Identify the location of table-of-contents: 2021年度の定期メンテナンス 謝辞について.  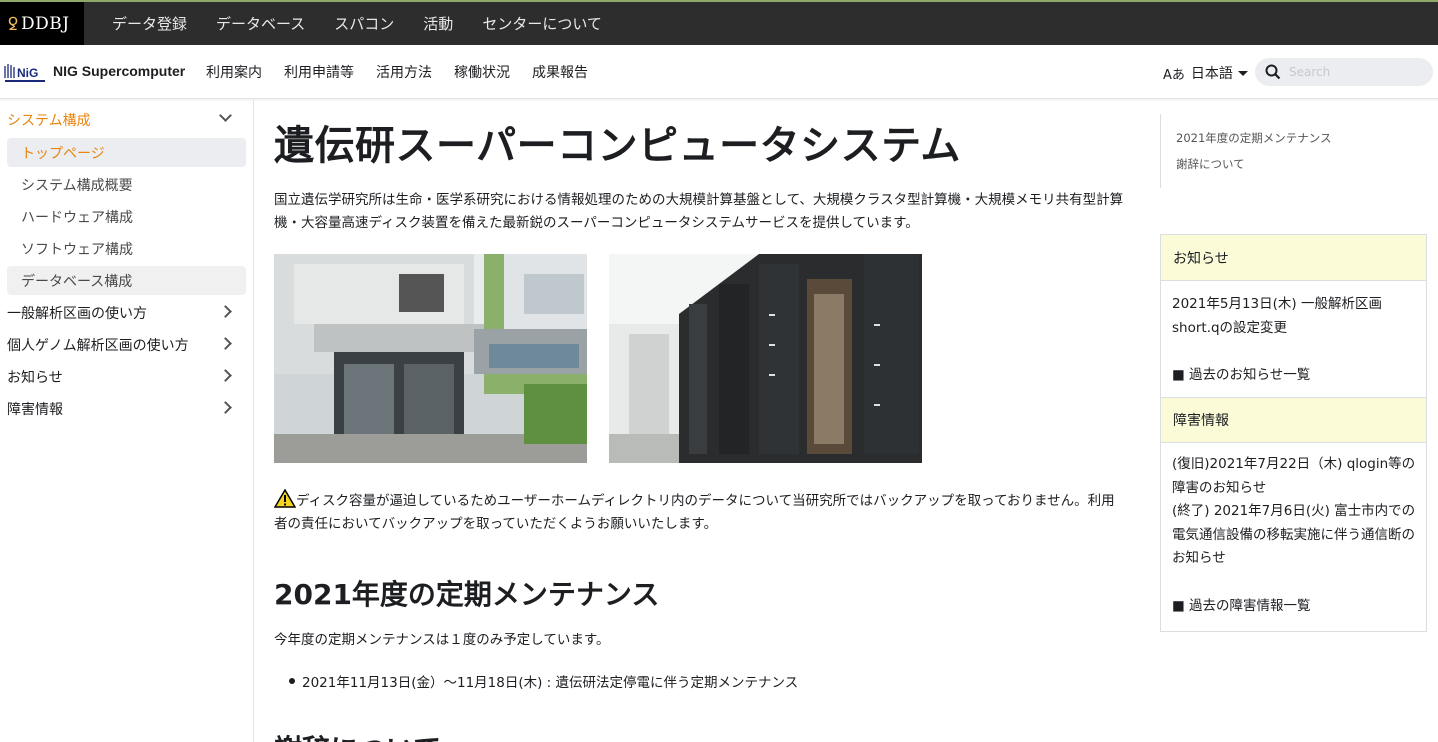
(1260, 151).